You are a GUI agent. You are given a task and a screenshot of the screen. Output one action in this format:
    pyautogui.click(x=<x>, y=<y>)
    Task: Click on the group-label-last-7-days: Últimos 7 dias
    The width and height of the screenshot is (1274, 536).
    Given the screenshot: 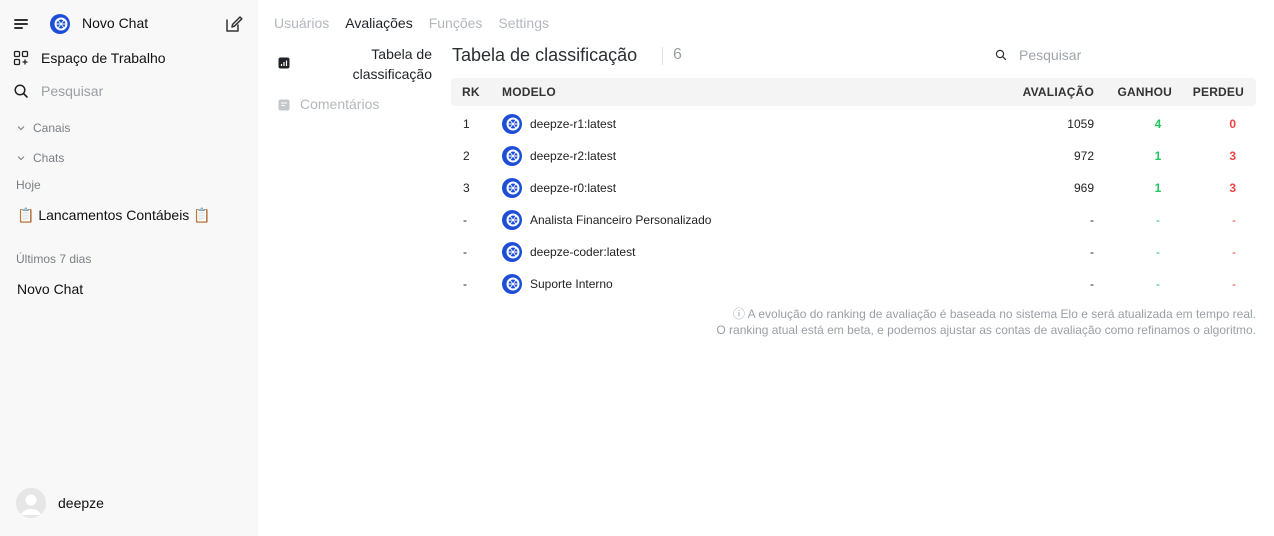 What is the action you would take?
    pyautogui.click(x=54, y=259)
    